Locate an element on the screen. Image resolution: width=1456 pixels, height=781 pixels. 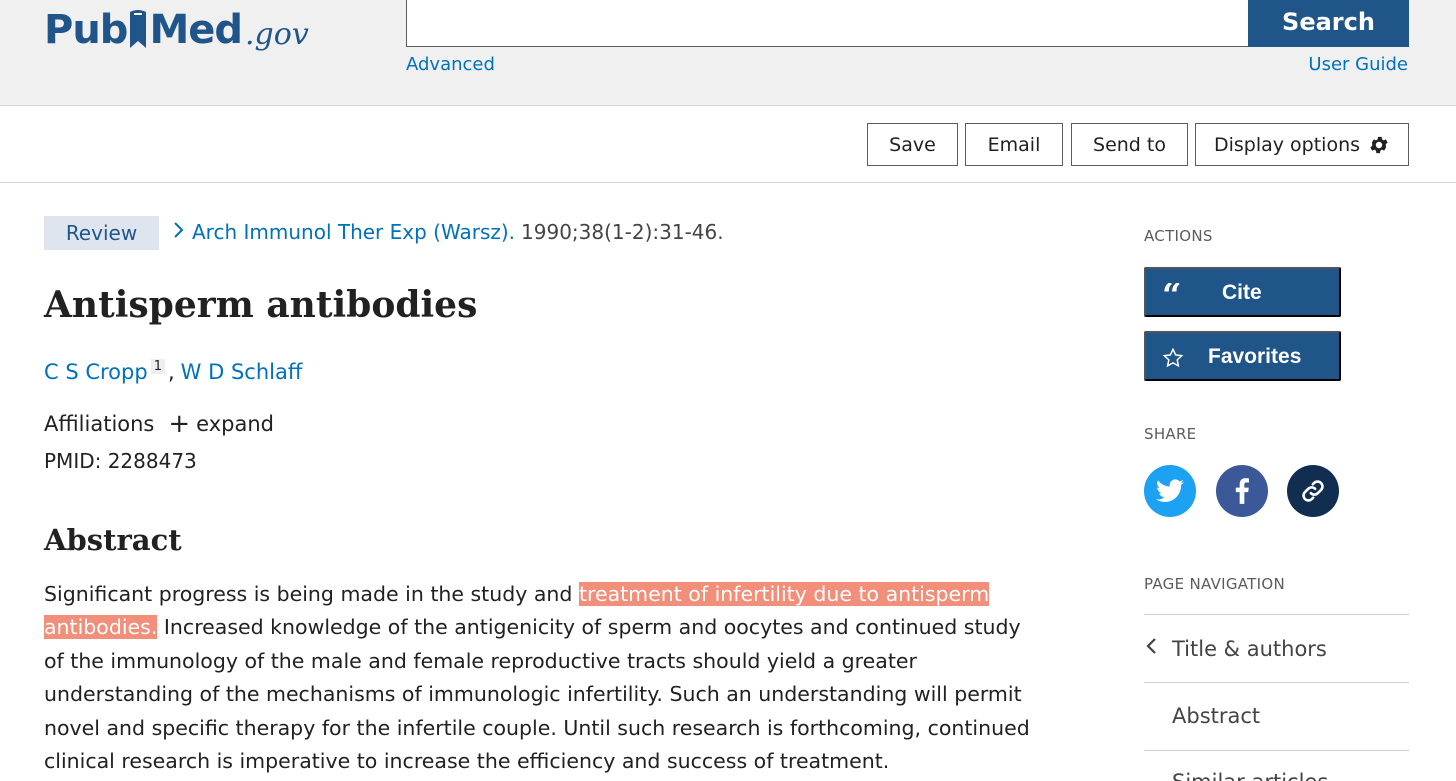
affiliations-label: Affiliations is located at coordinates (99, 424).